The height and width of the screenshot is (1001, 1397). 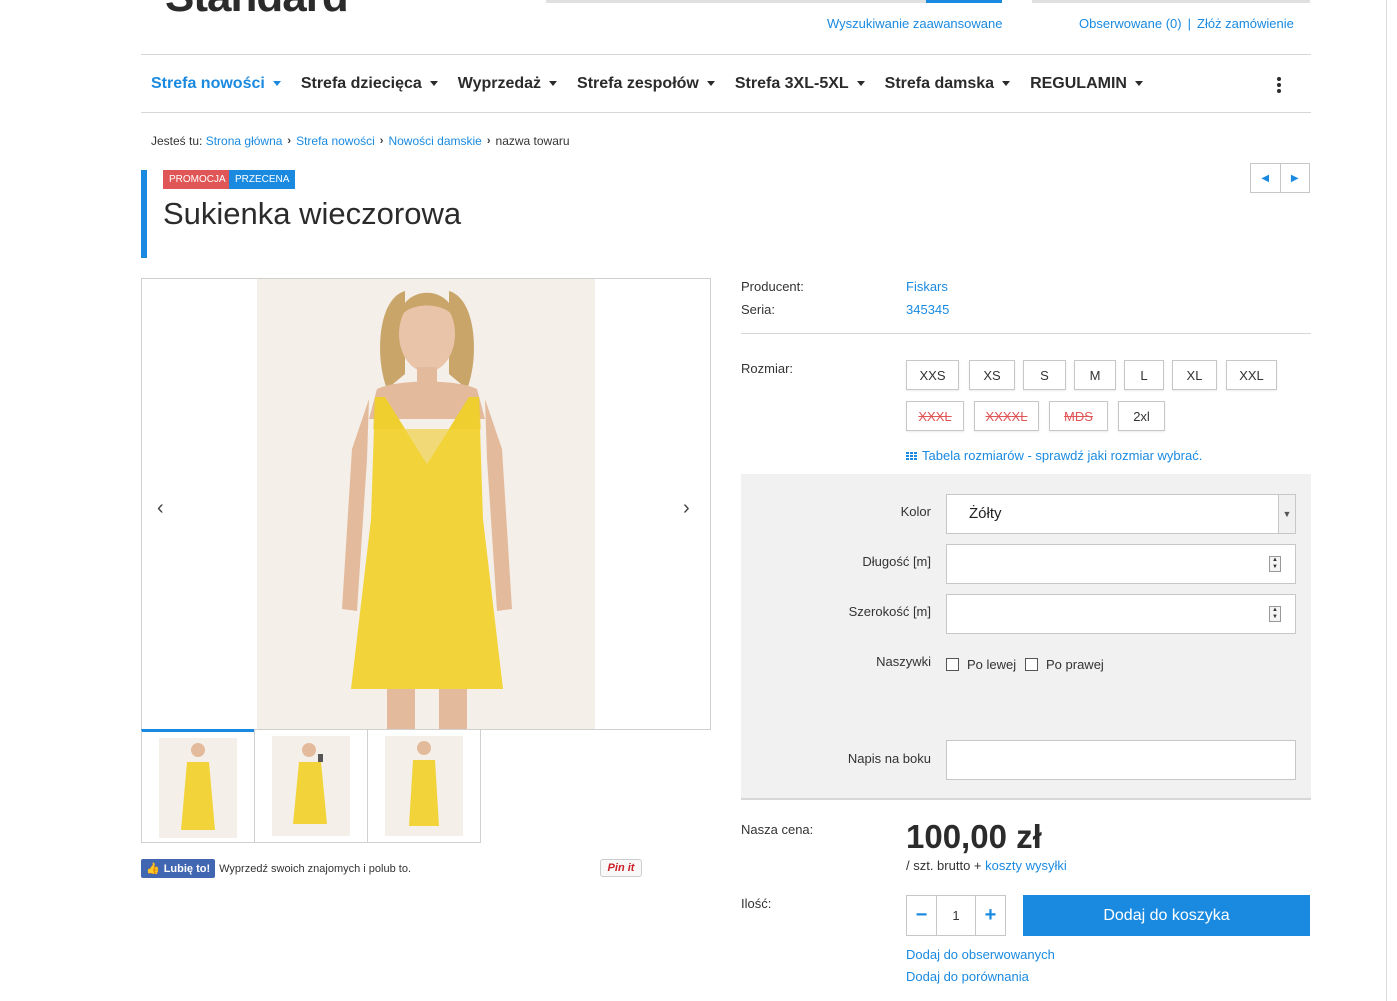 What do you see at coordinates (914, 23) in the screenshot?
I see `advanced-search-link: Wyszukiwanie zaawansowane` at bounding box center [914, 23].